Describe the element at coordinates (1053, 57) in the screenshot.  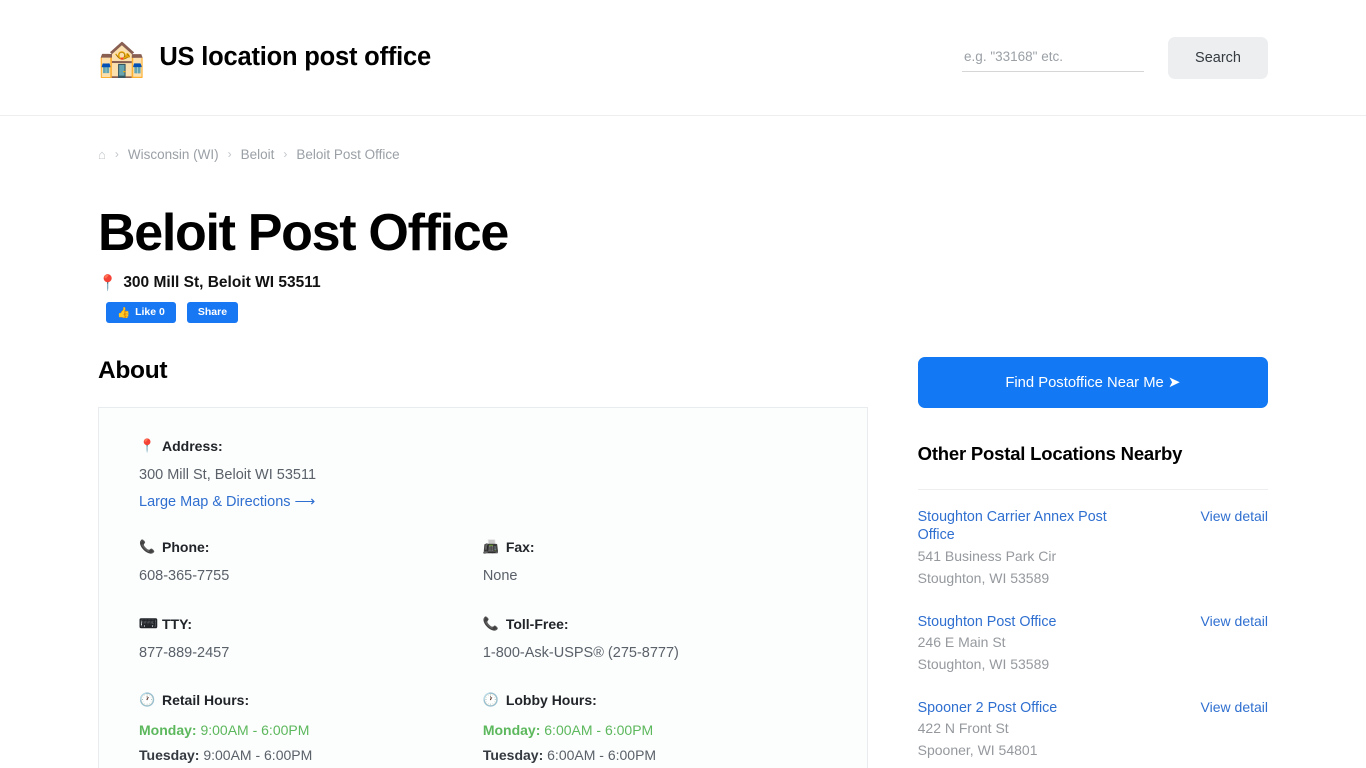
I see `search-input` at that location.